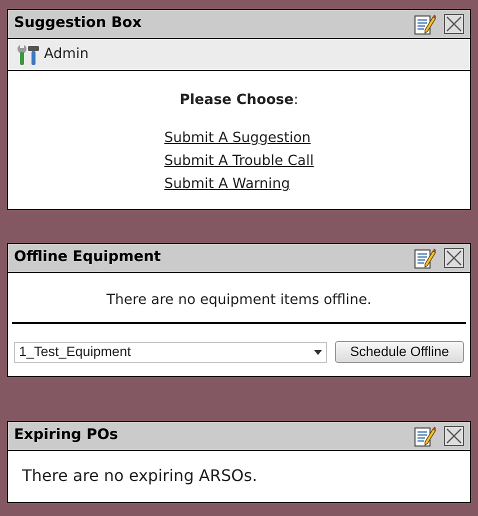  Describe the element at coordinates (66, 54) in the screenshot. I see `admin-label: Admin` at that location.